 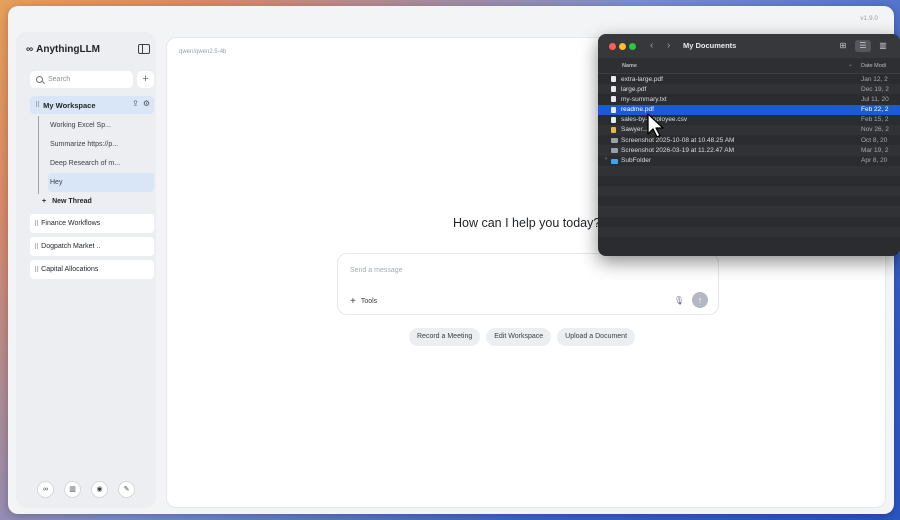 What do you see at coordinates (72, 489) in the screenshot?
I see `book-icon: ▥` at bounding box center [72, 489].